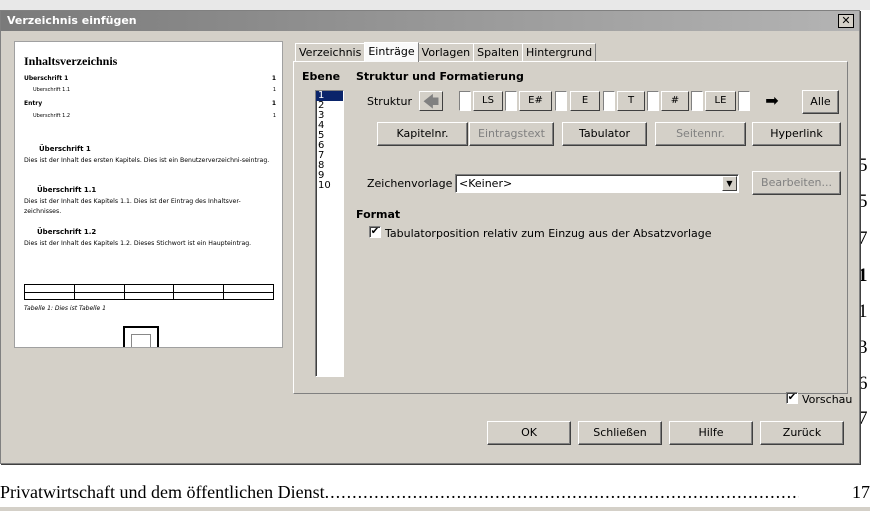 This screenshot has width=870, height=511. Describe the element at coordinates (535, 101) in the screenshot. I see `token-e-number: E#` at that location.